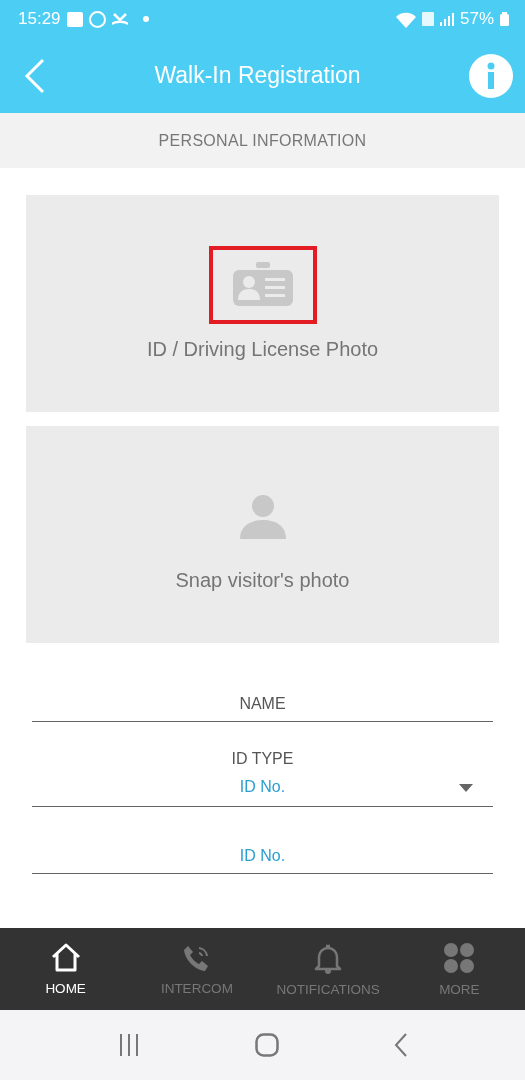  I want to click on battery-icon, so click(504, 19).